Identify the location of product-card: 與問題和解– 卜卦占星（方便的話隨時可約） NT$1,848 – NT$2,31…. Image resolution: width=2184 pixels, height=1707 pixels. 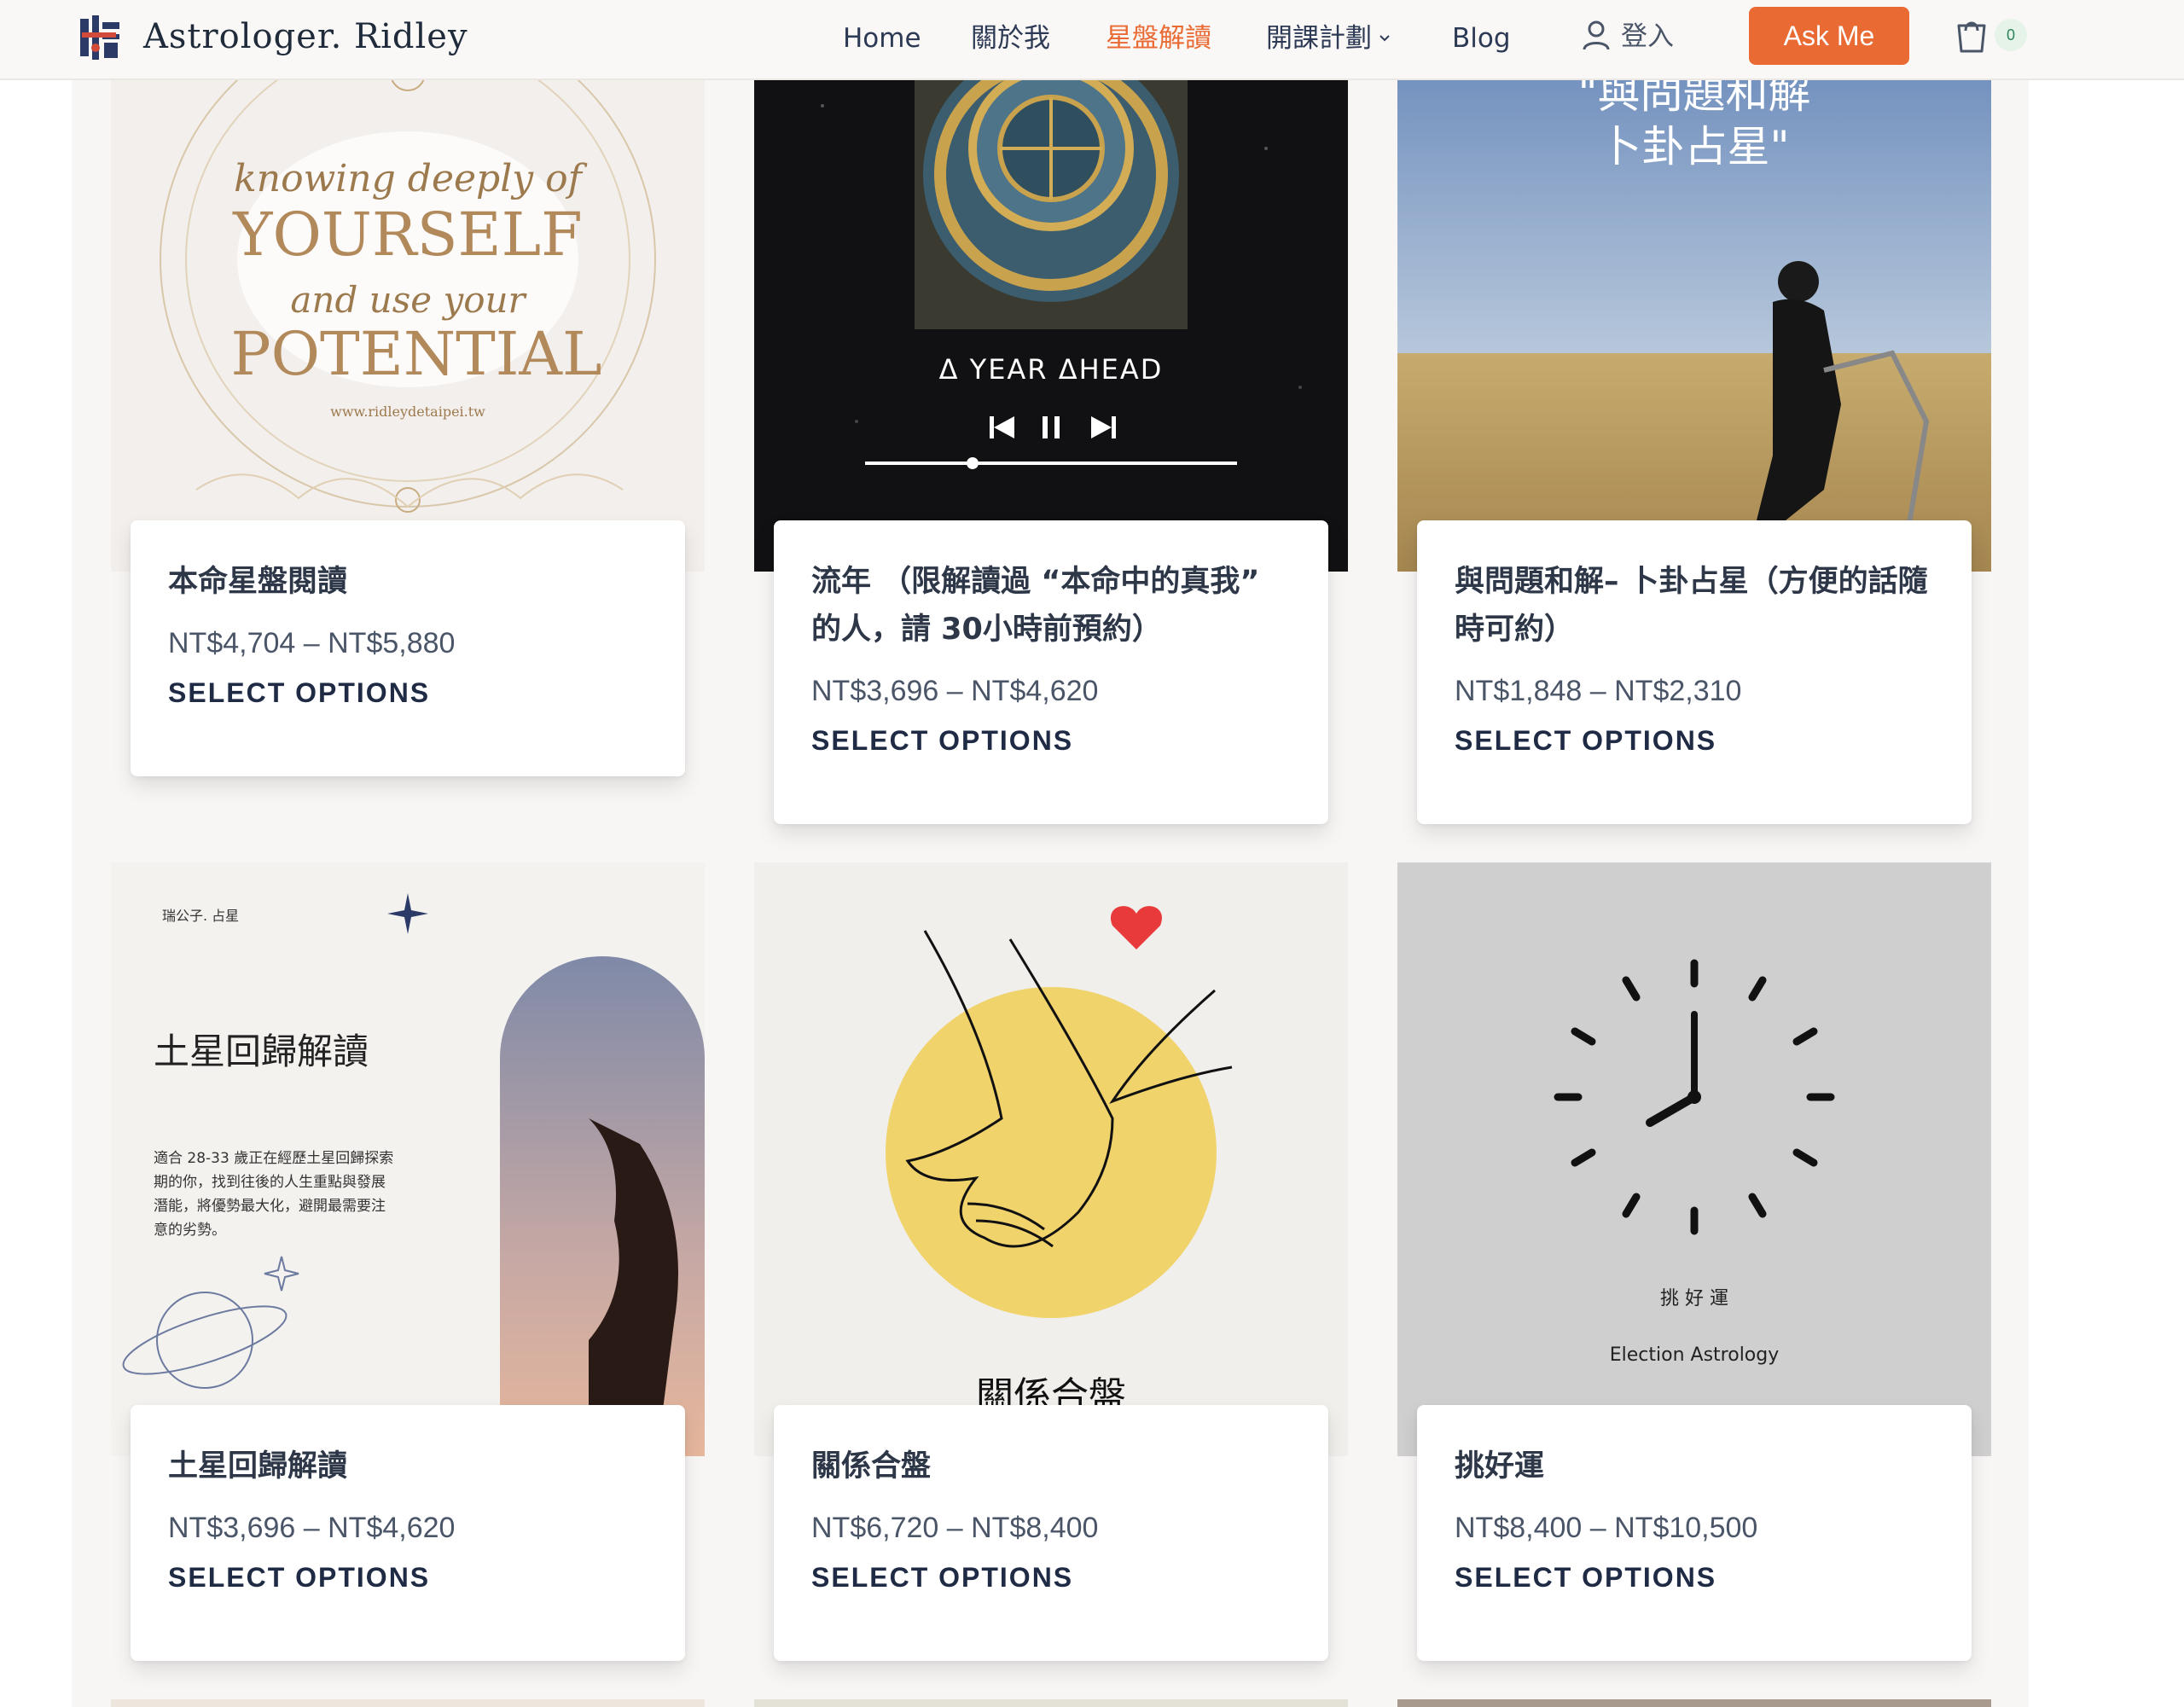
(1695, 672).